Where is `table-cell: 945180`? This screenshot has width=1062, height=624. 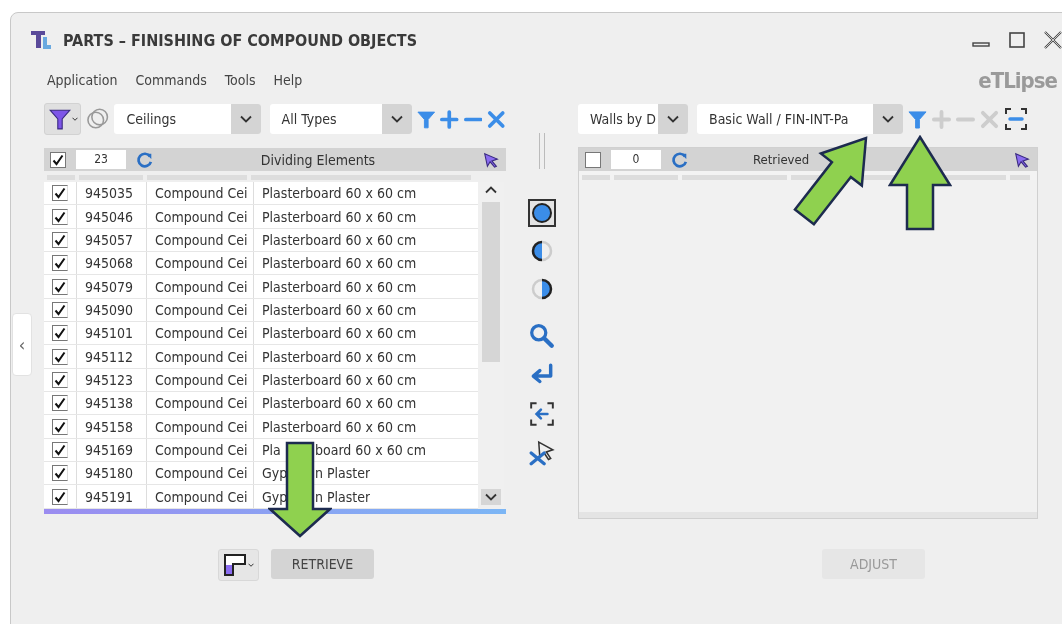 table-cell: 945180 is located at coordinates (112, 473).